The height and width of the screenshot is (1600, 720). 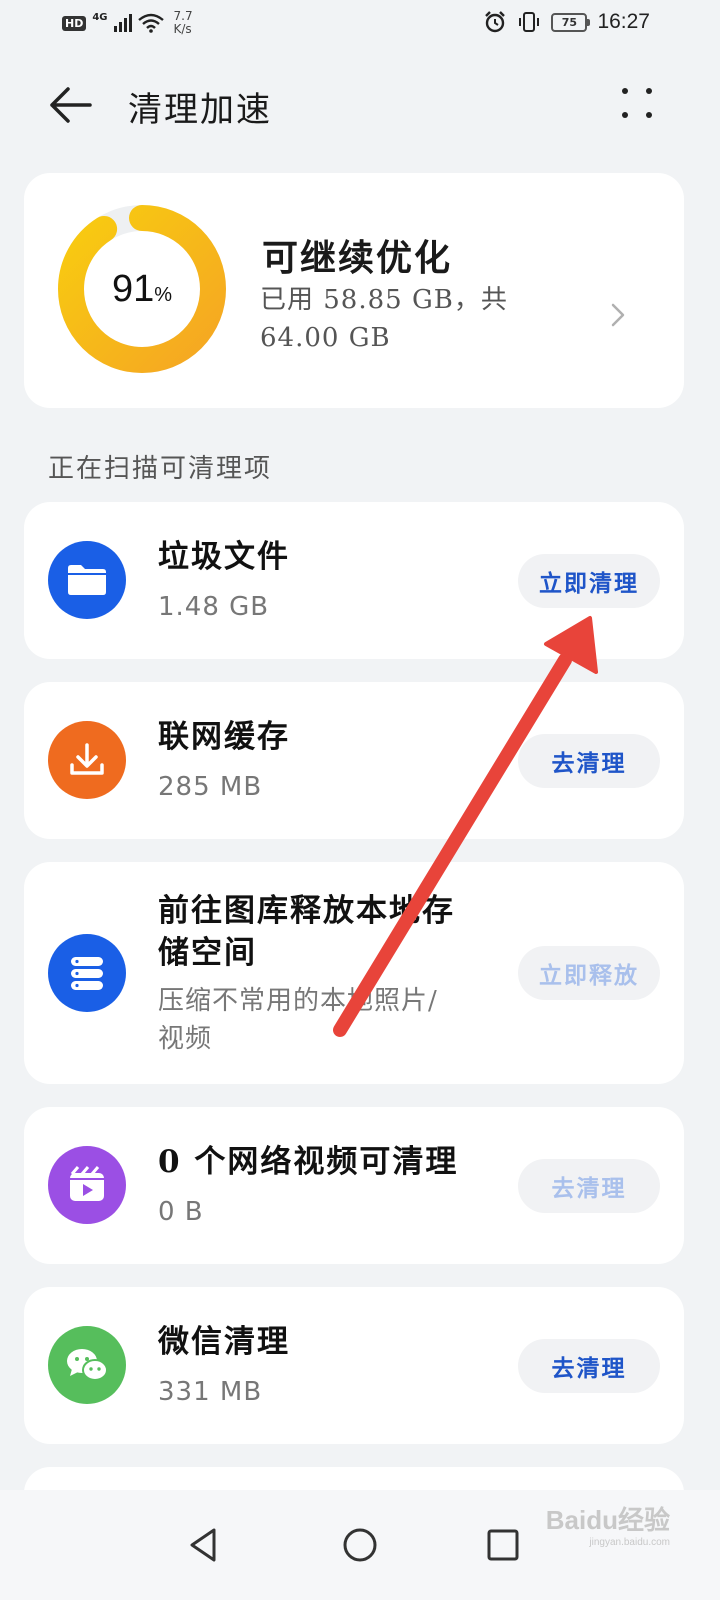 I want to click on usage-percent-number: 91, so click(x=133, y=288).